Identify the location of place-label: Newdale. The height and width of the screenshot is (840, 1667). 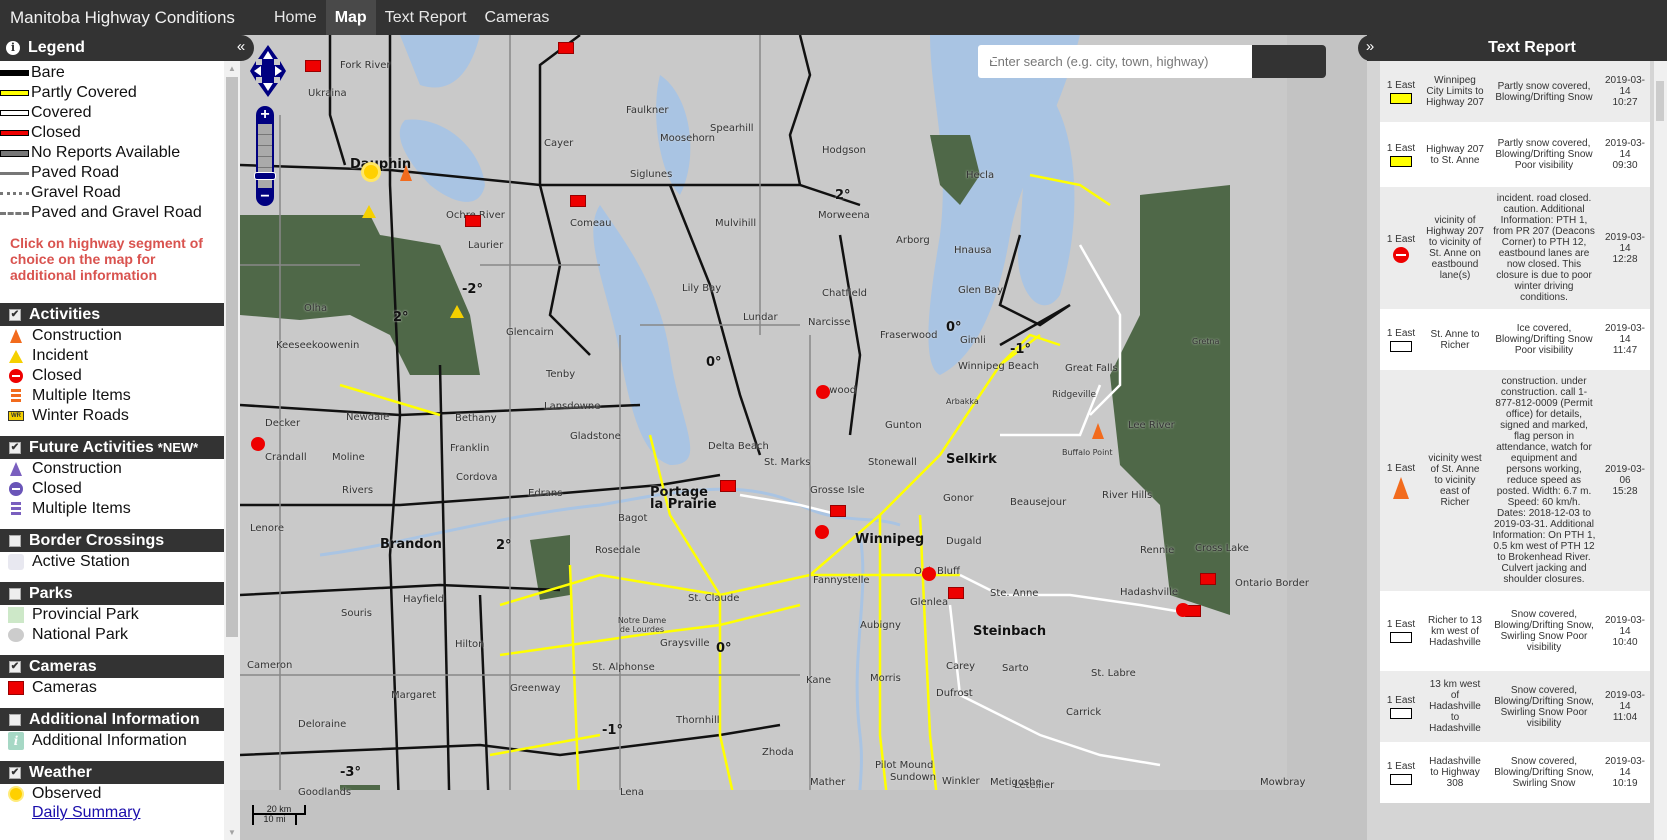
(368, 417).